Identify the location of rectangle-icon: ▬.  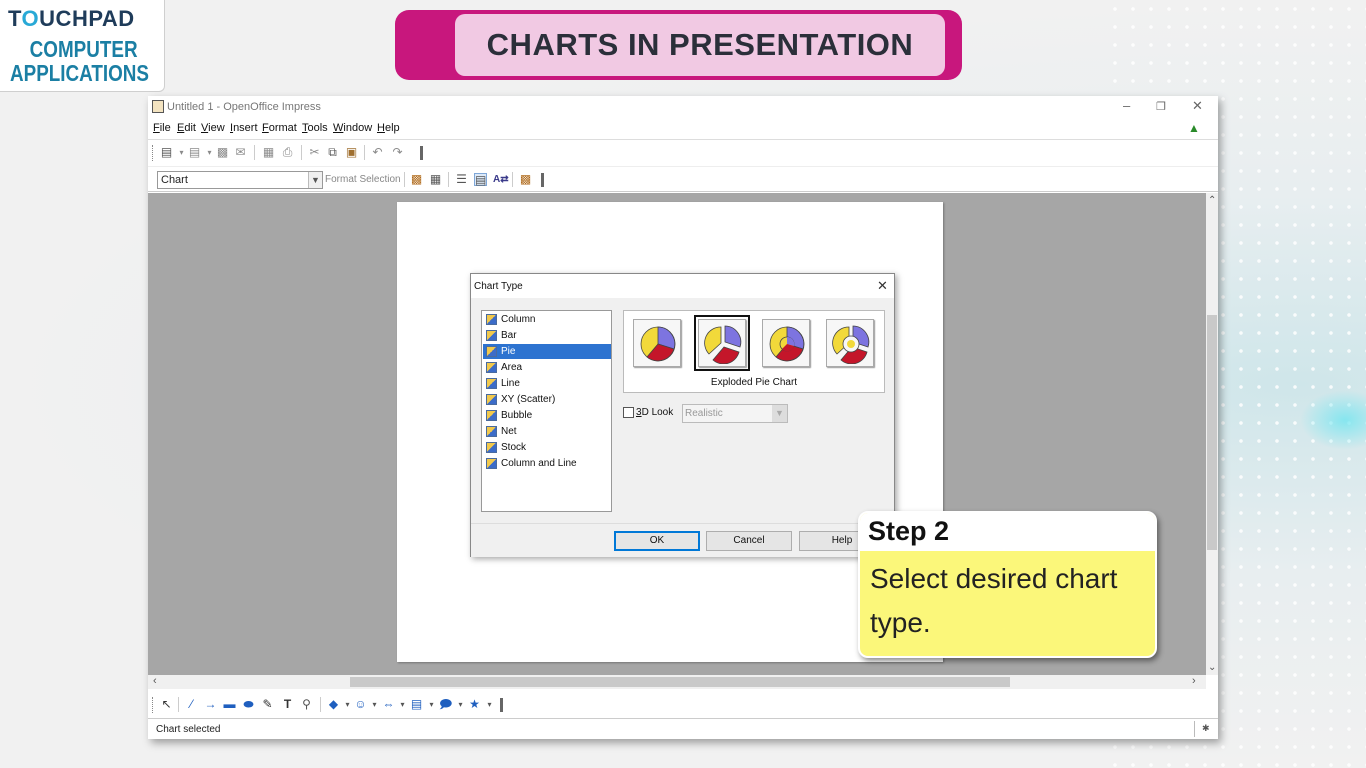
(229, 704).